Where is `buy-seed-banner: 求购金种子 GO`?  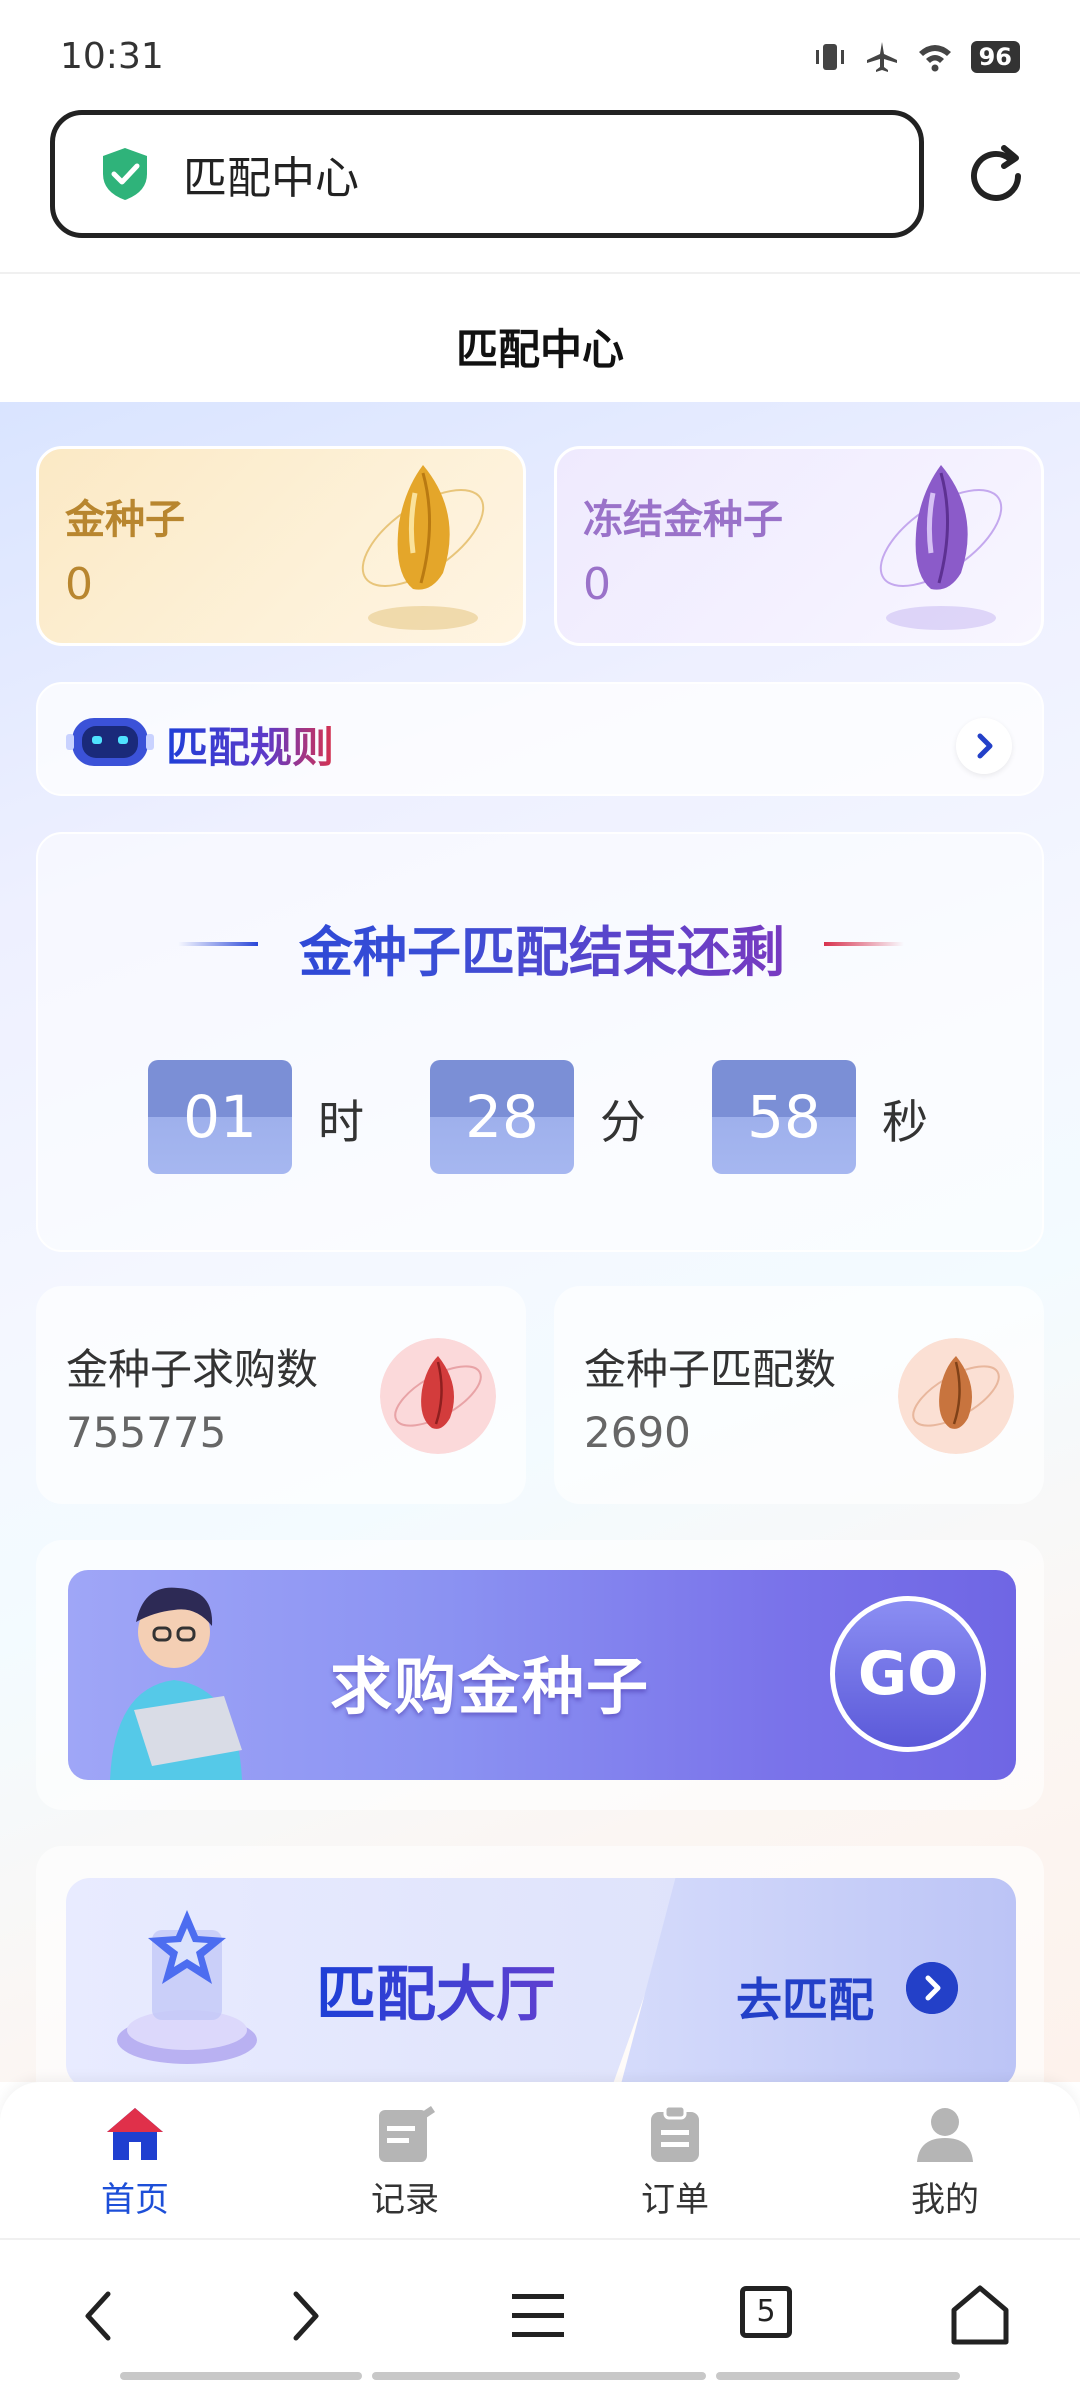 buy-seed-banner: 求购金种子 GO is located at coordinates (542, 1675).